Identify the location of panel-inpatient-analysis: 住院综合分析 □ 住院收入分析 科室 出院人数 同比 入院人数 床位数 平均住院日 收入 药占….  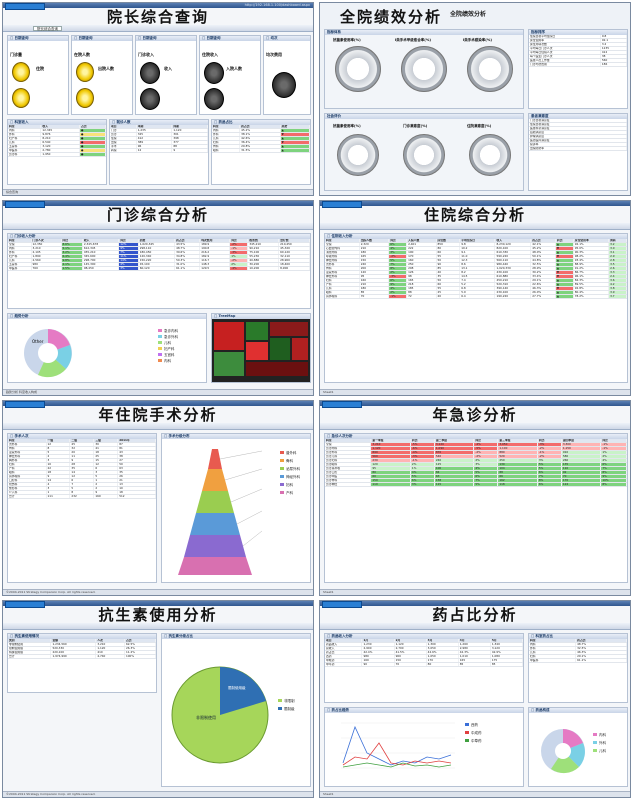
(475, 298).